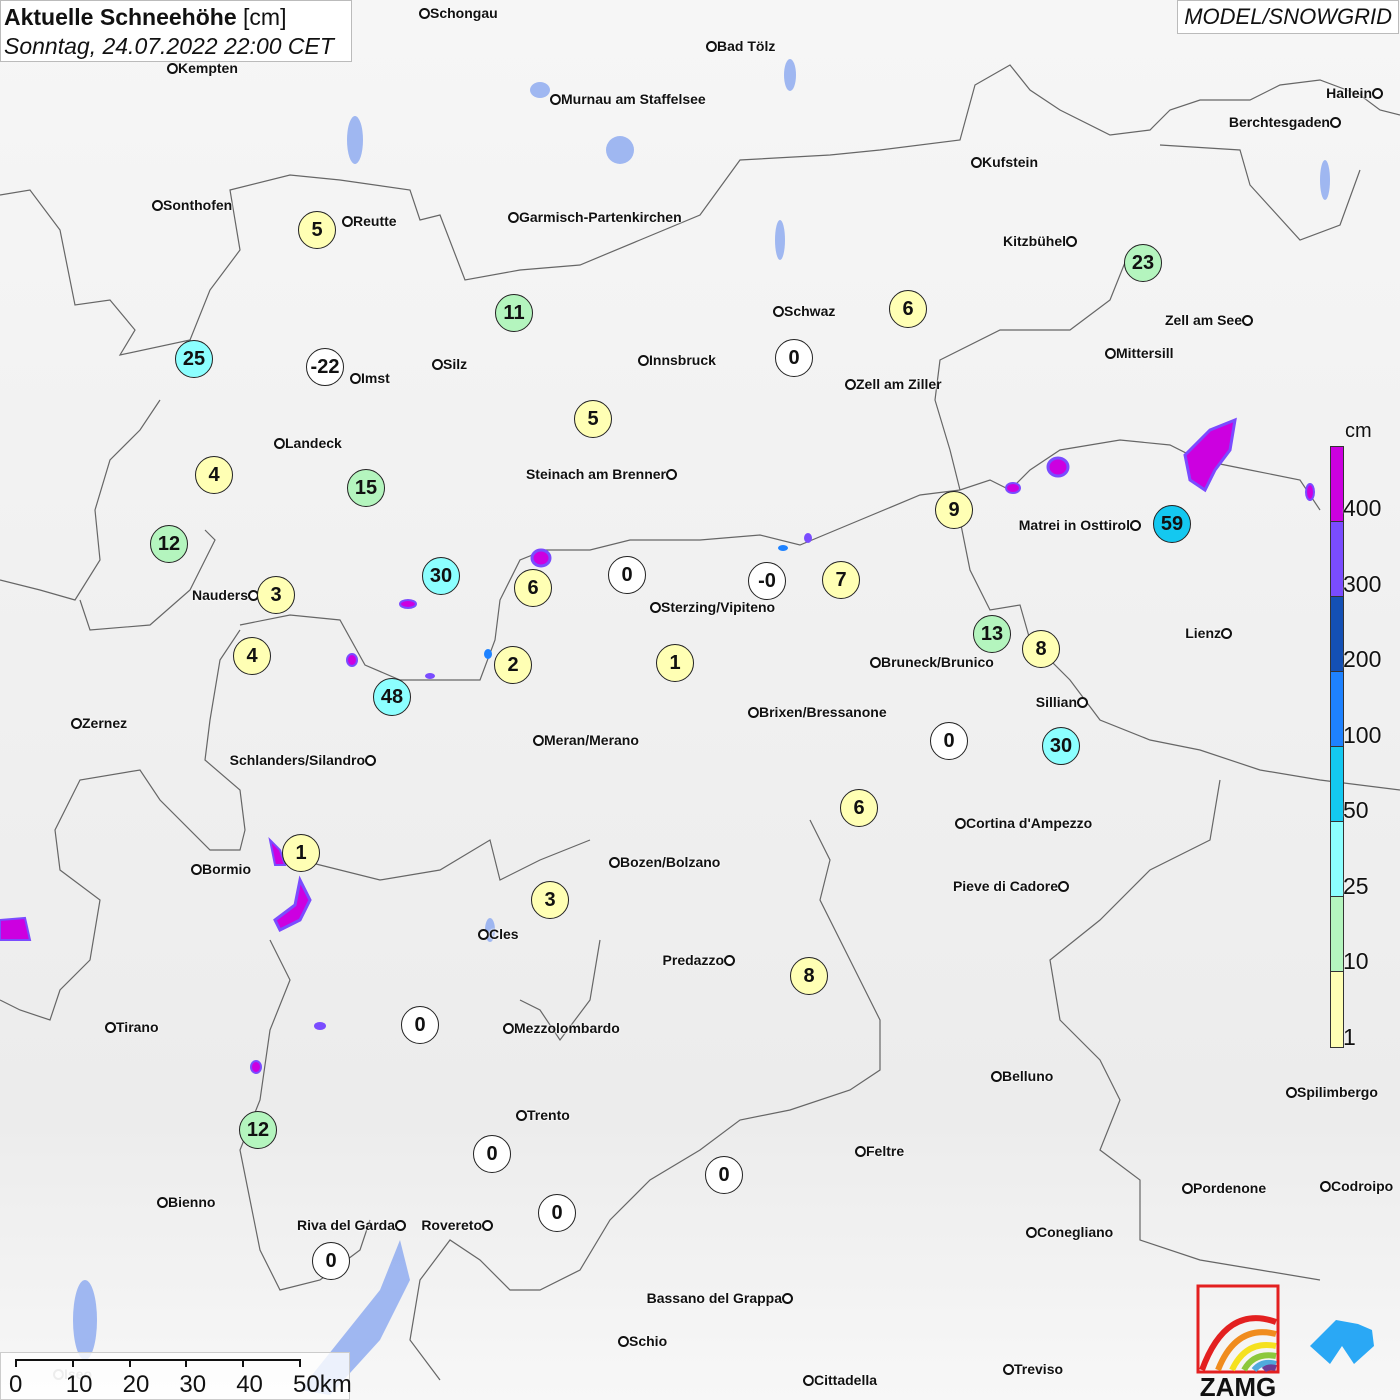 The height and width of the screenshot is (1400, 1400). I want to click on snow-depth-marker: 7, so click(841, 580).